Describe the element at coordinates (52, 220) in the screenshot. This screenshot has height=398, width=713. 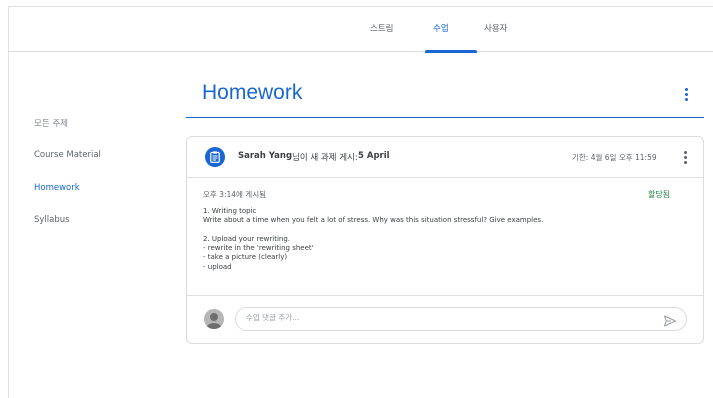
I see `sidebar-item-syllabus: Syllabus` at that location.